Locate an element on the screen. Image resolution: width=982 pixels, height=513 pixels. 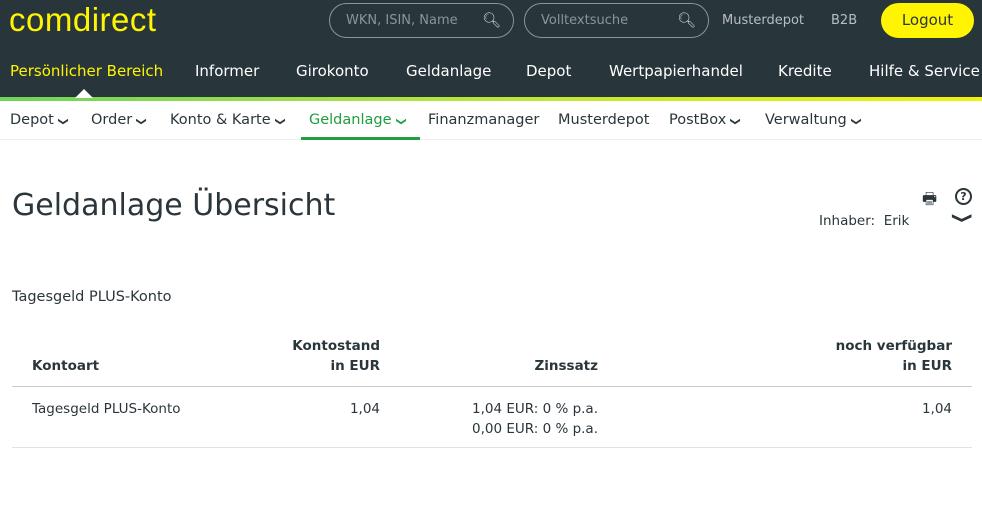
subnav-finanzmanager: Finanzmanager is located at coordinates (483, 120).